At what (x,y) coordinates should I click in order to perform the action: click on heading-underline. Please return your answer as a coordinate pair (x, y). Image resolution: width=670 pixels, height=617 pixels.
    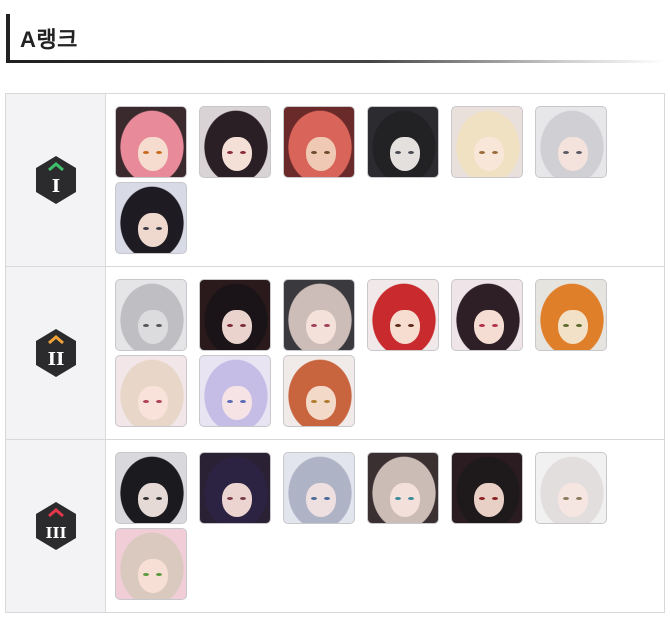
    Looking at the image, I should click on (336, 61).